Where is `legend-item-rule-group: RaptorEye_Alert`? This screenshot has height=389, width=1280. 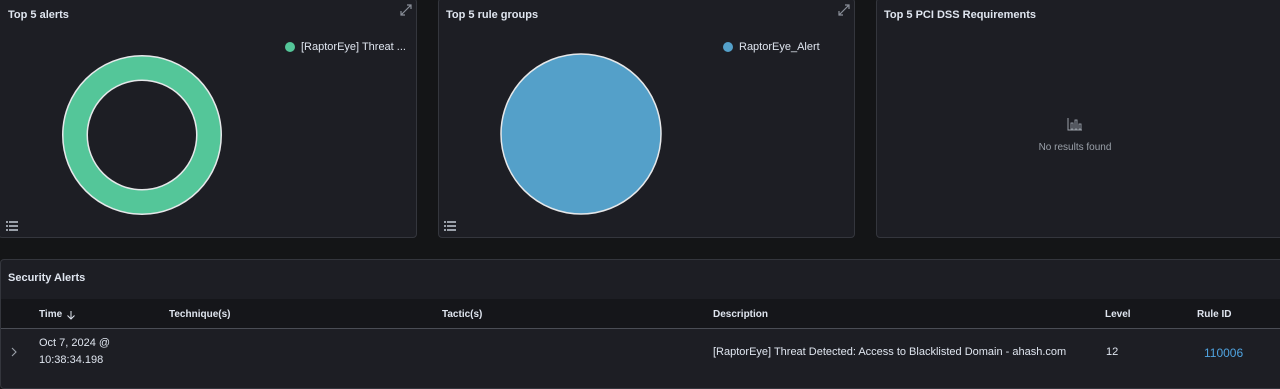 legend-item-rule-group: RaptorEye_Alert is located at coordinates (771, 47).